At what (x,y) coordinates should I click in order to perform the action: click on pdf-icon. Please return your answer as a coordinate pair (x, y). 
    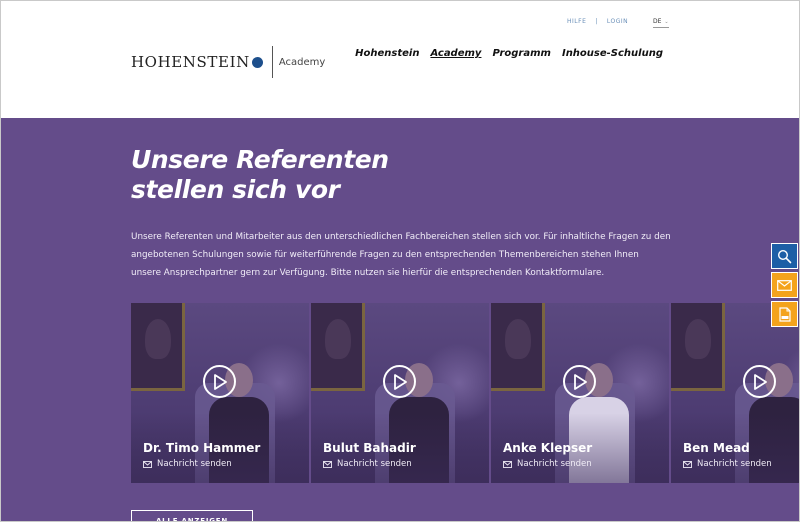
    Looking at the image, I should click on (784, 314).